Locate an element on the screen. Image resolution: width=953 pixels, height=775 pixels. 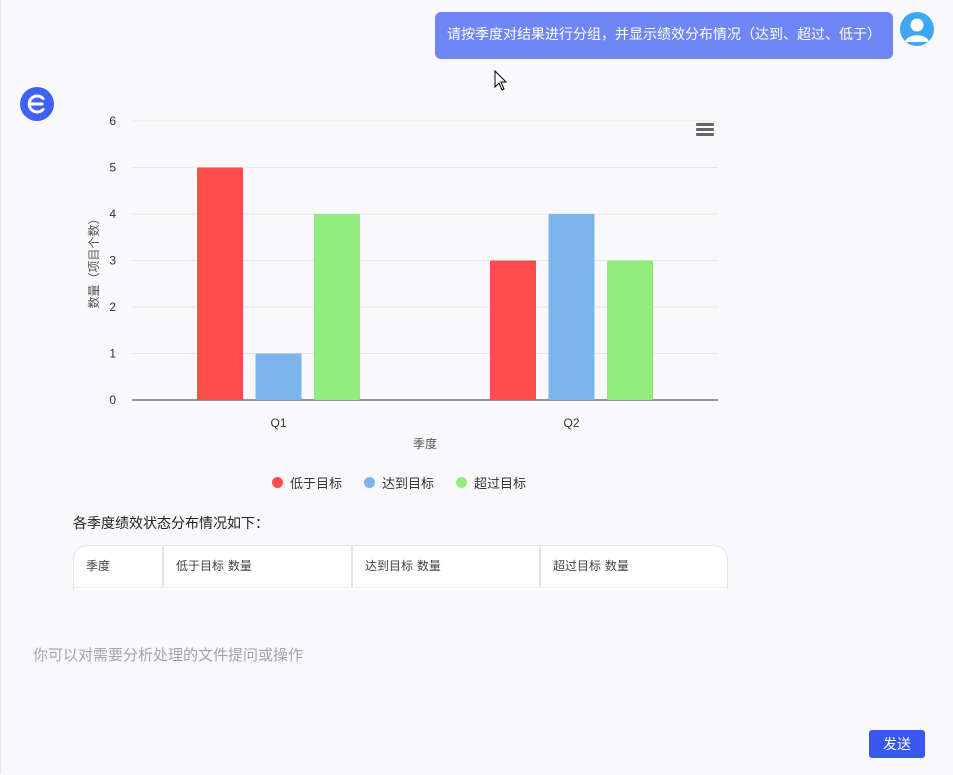
y-tick-label: 6 is located at coordinates (112, 121).